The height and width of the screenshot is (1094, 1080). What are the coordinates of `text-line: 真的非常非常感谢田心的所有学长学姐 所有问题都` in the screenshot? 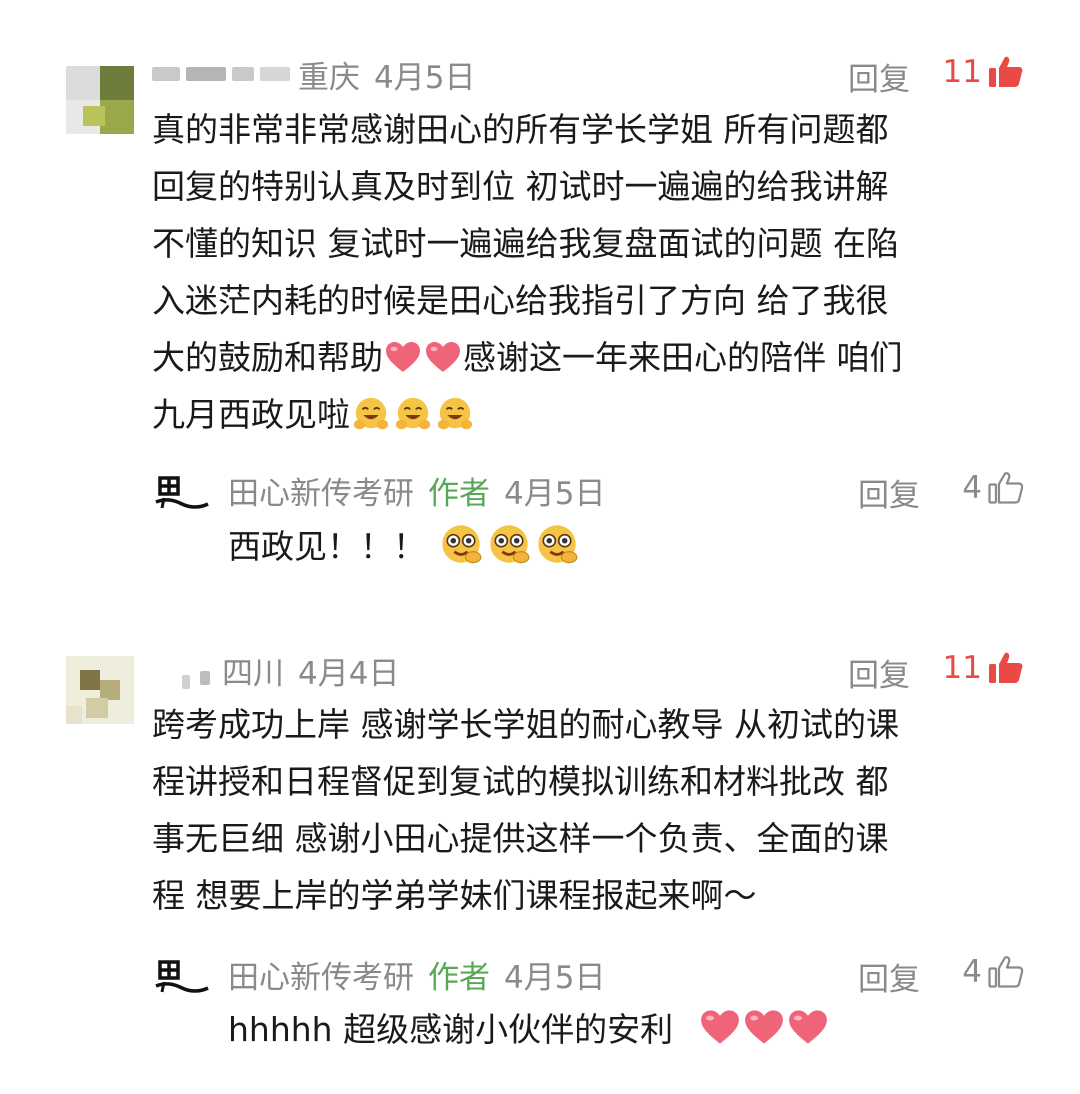 It's located at (520, 129).